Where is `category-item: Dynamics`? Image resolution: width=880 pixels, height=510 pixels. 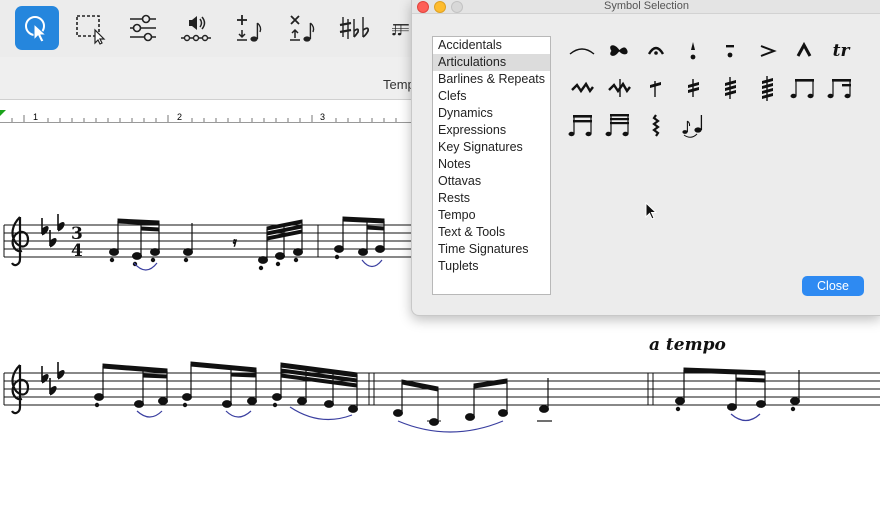
category-item: Dynamics is located at coordinates (491, 113).